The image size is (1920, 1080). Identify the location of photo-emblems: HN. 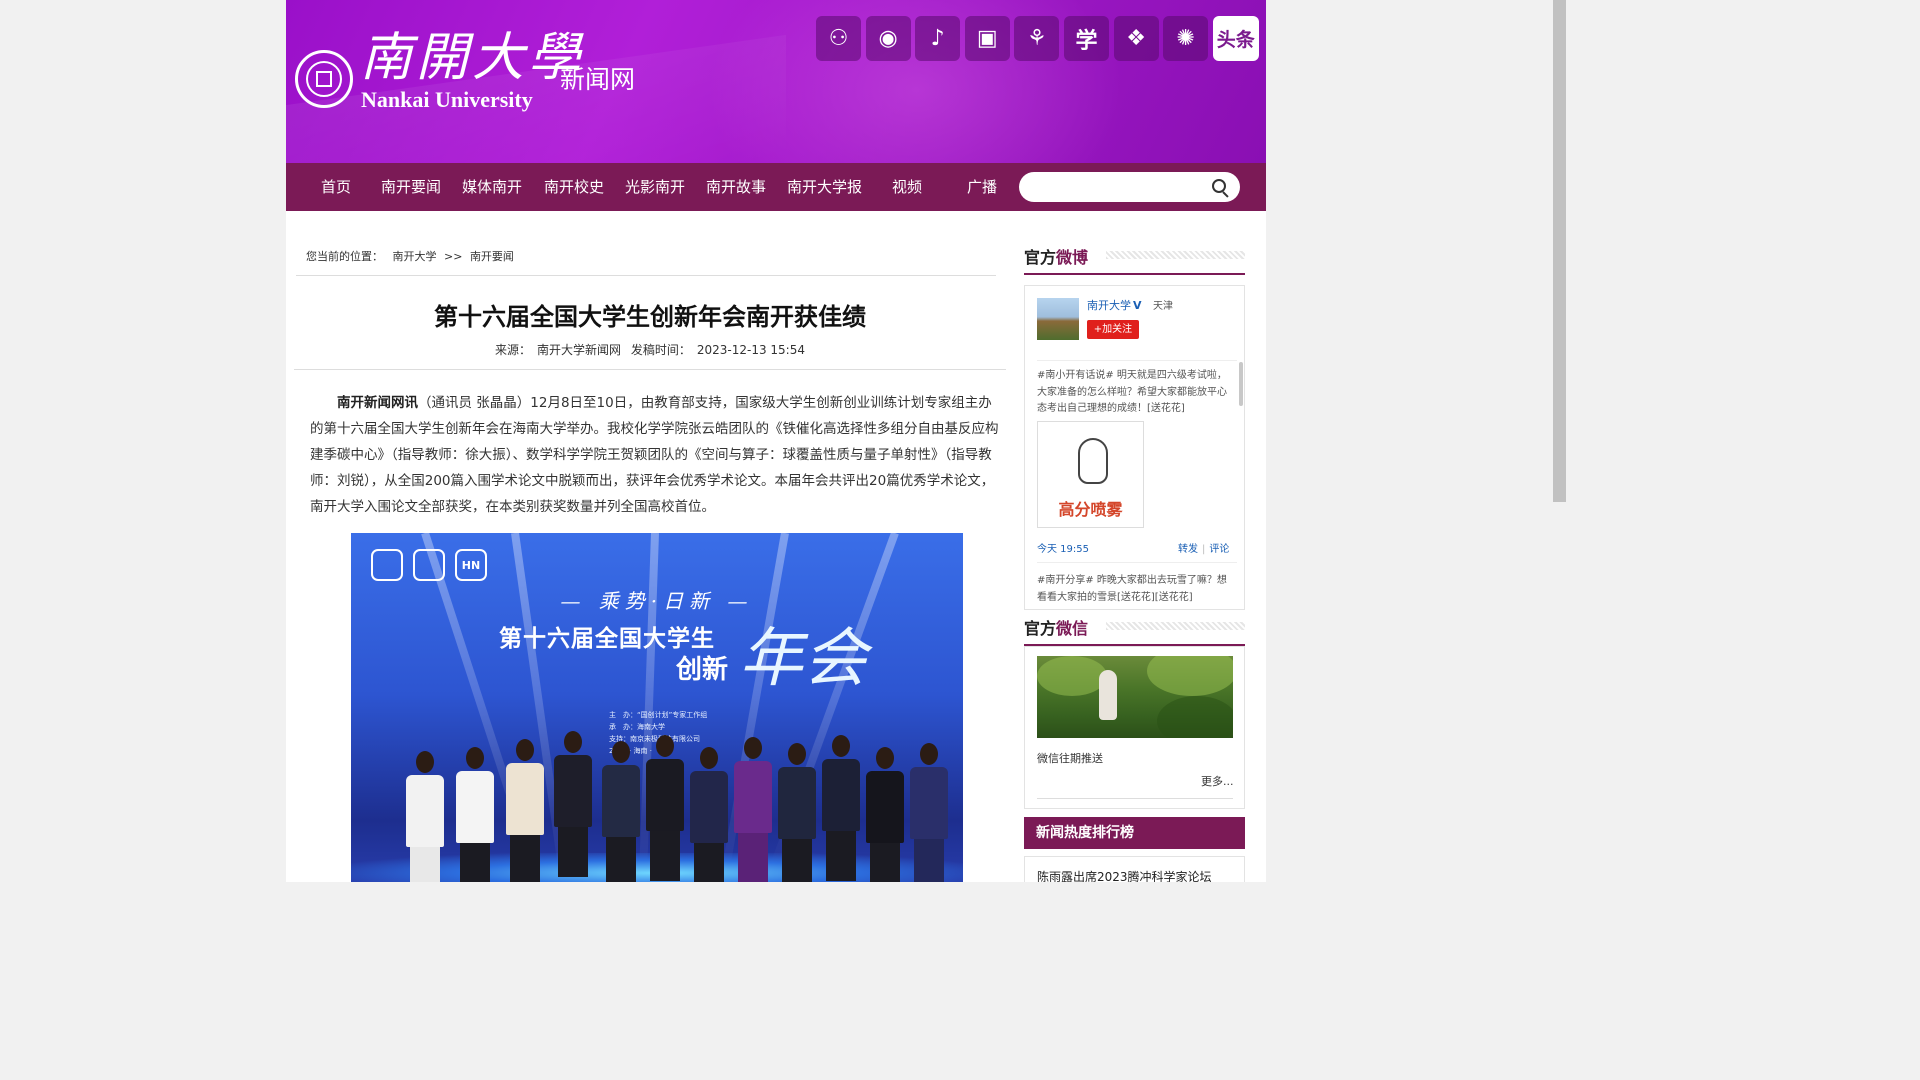
(434, 565).